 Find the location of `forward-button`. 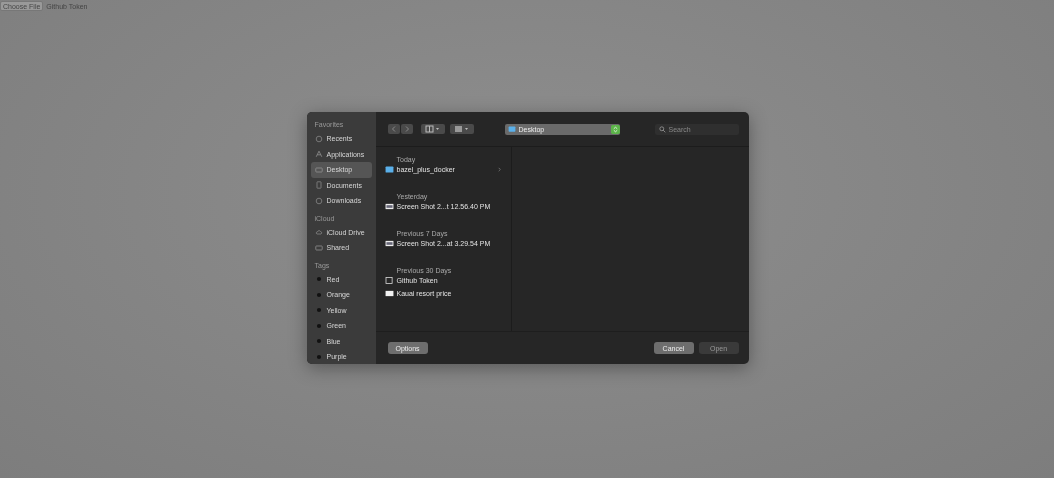

forward-button is located at coordinates (406, 129).